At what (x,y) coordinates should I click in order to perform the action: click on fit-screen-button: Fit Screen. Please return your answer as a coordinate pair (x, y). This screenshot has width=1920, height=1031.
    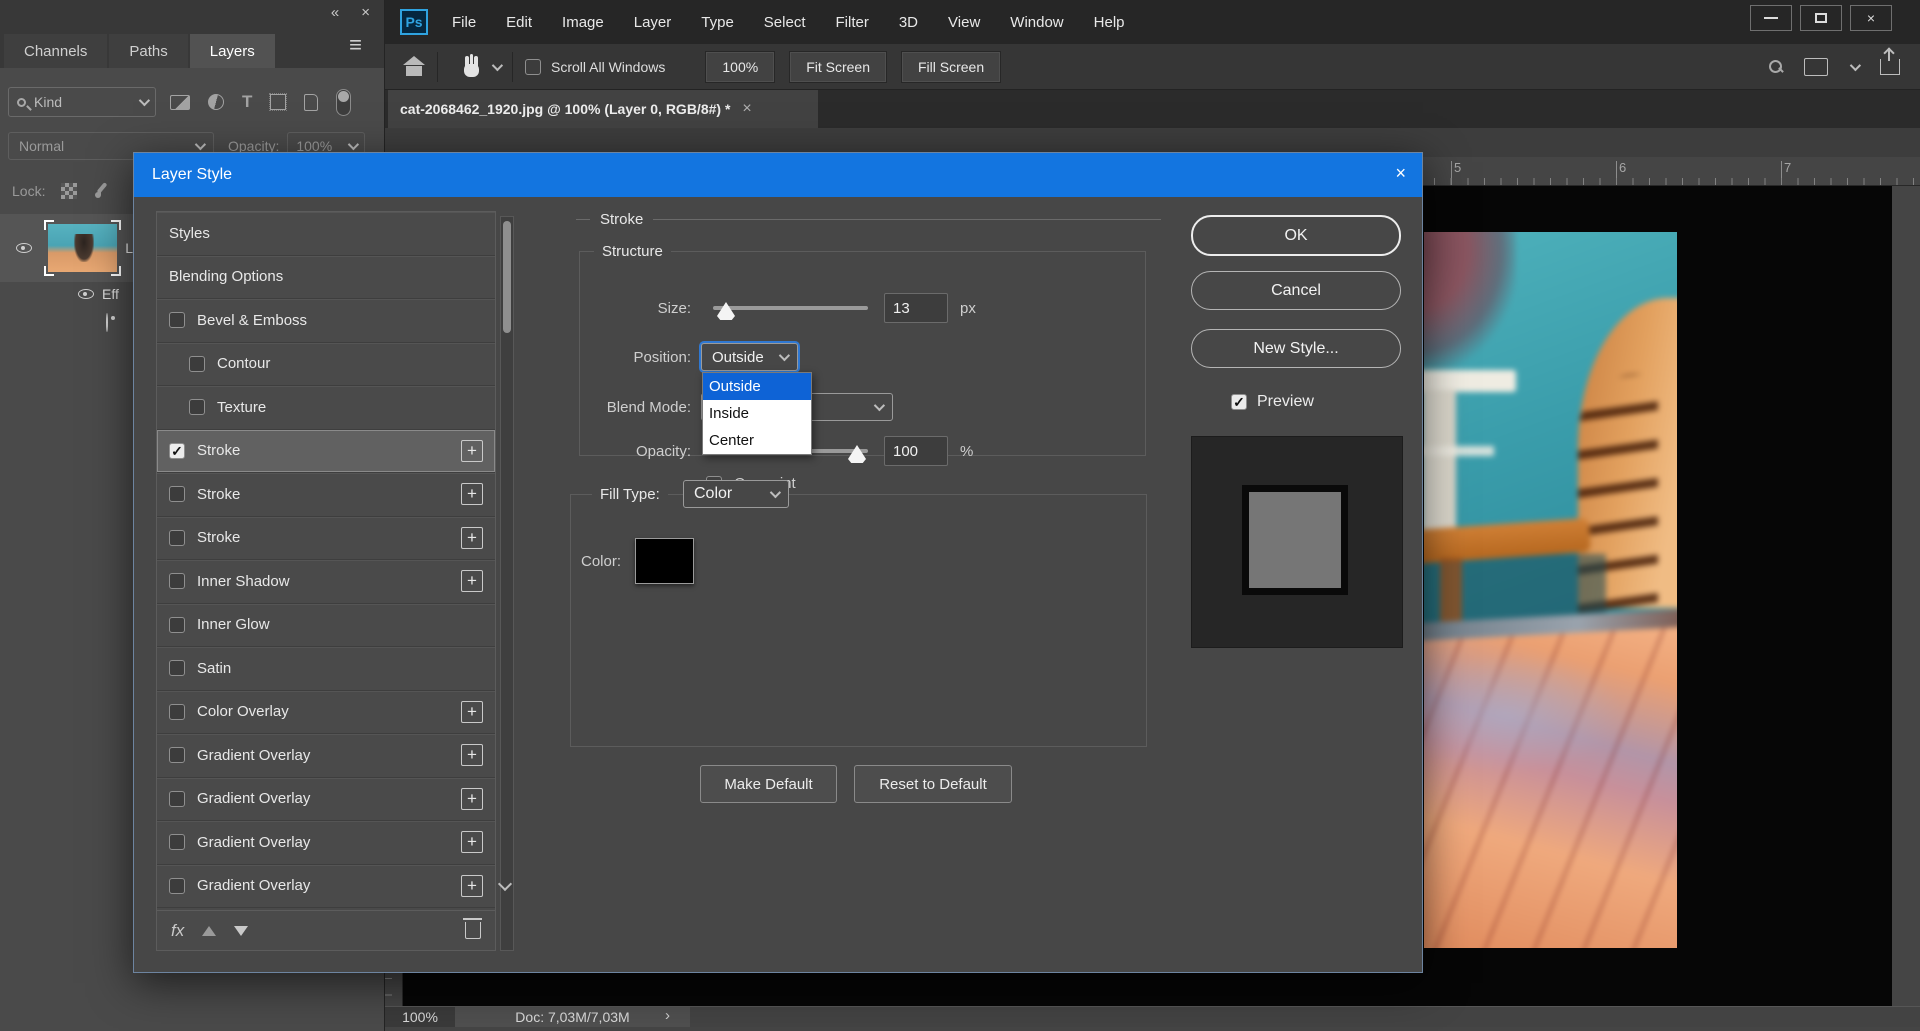
    Looking at the image, I should click on (838, 66).